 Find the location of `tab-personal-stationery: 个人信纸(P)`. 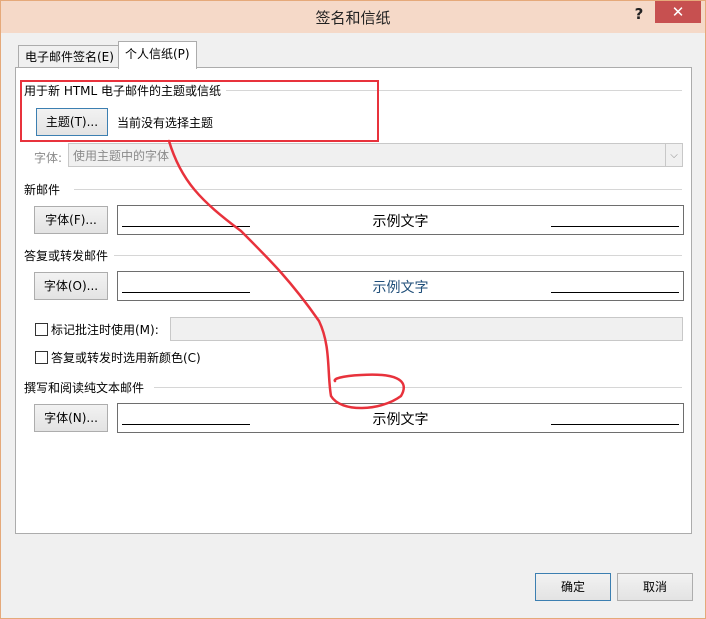

tab-personal-stationery: 个人信纸(P) is located at coordinates (157, 55).